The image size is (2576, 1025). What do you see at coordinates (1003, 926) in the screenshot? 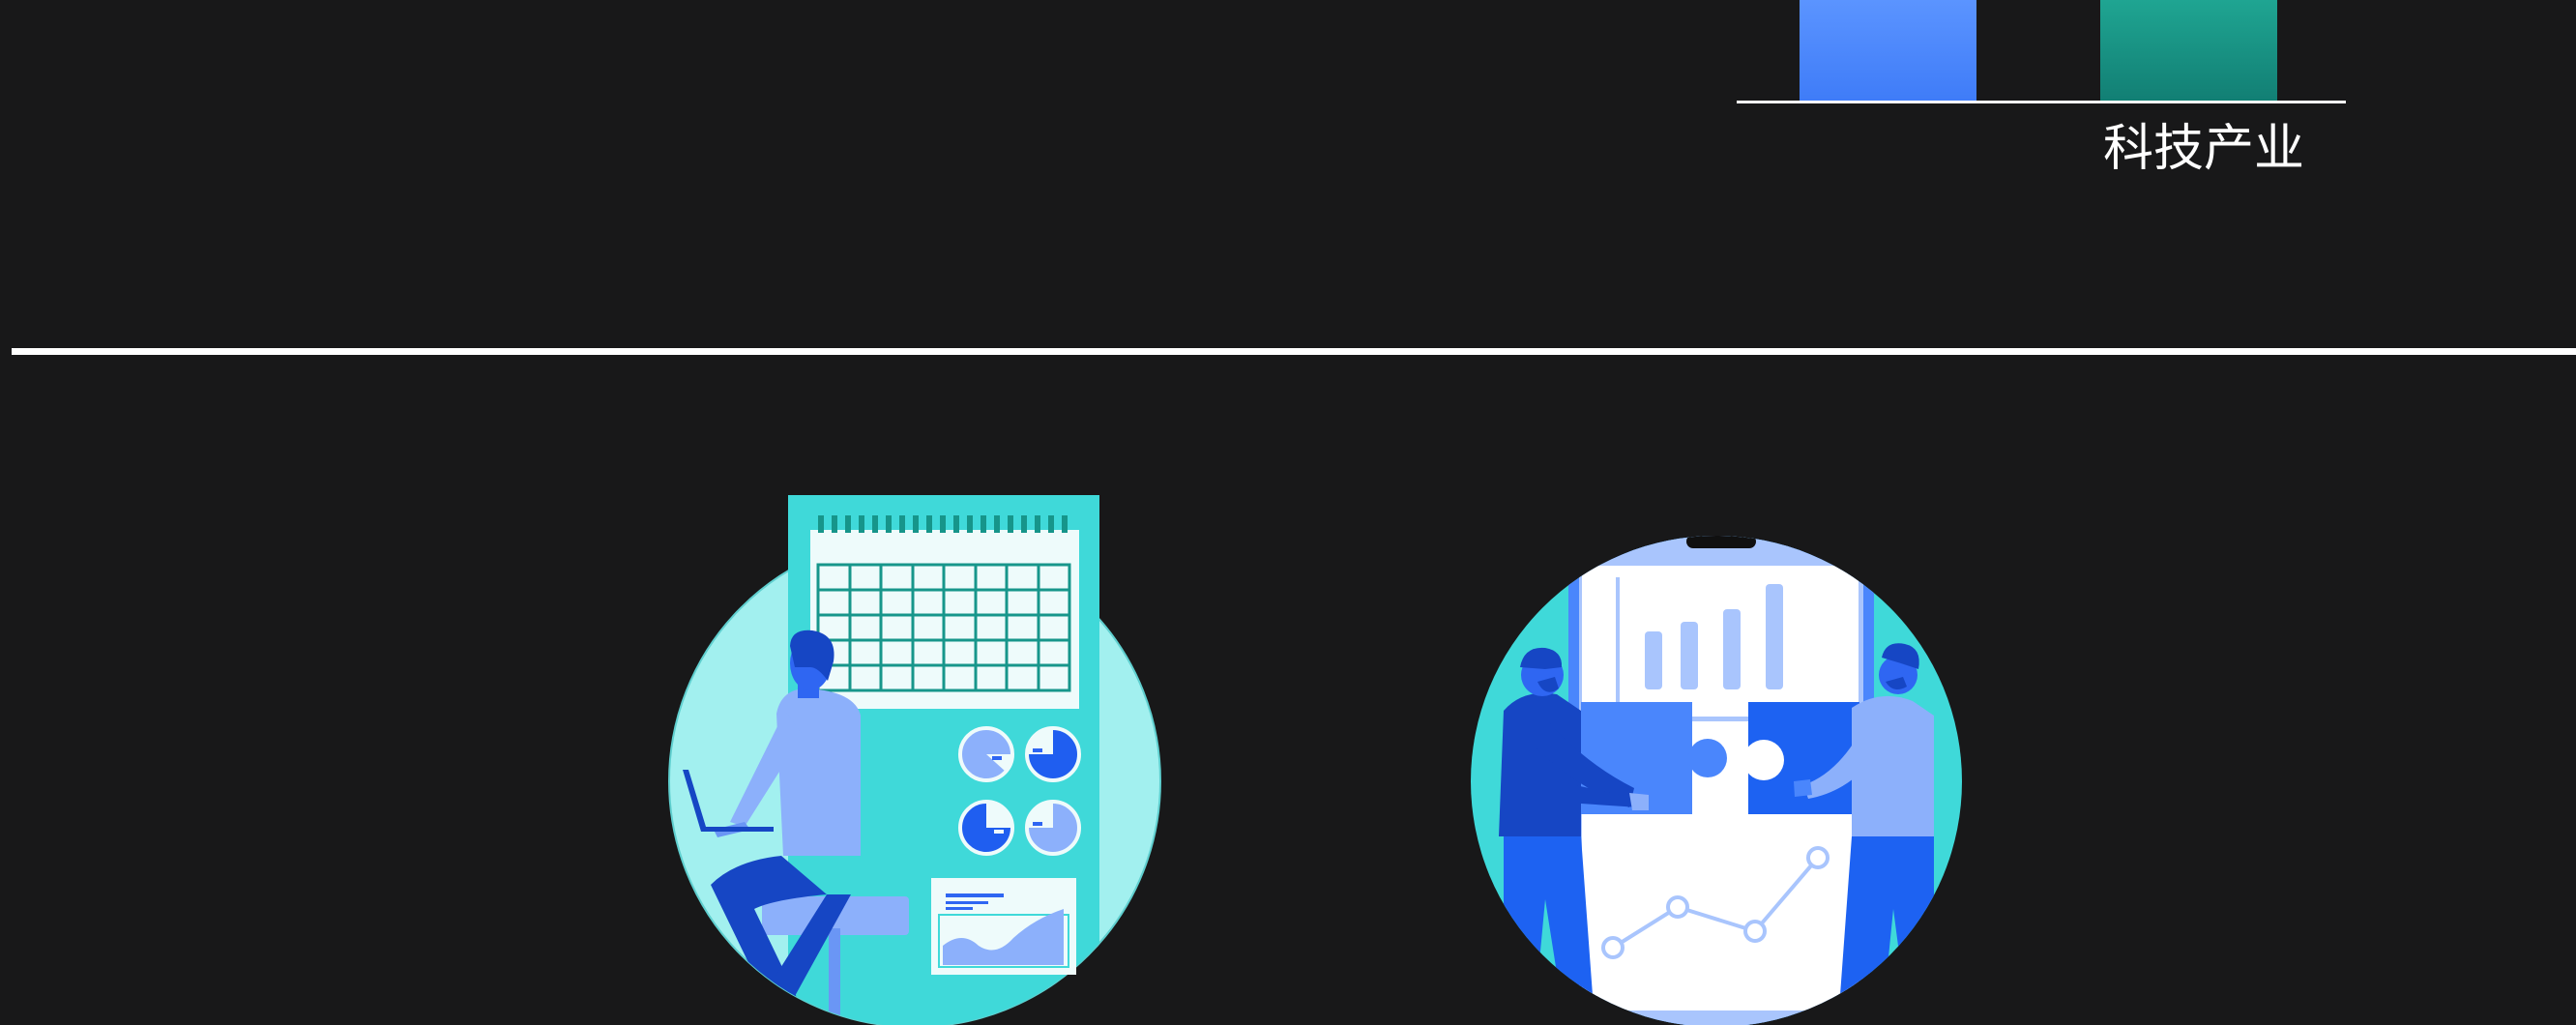
I see `area-chart-icon` at bounding box center [1003, 926].